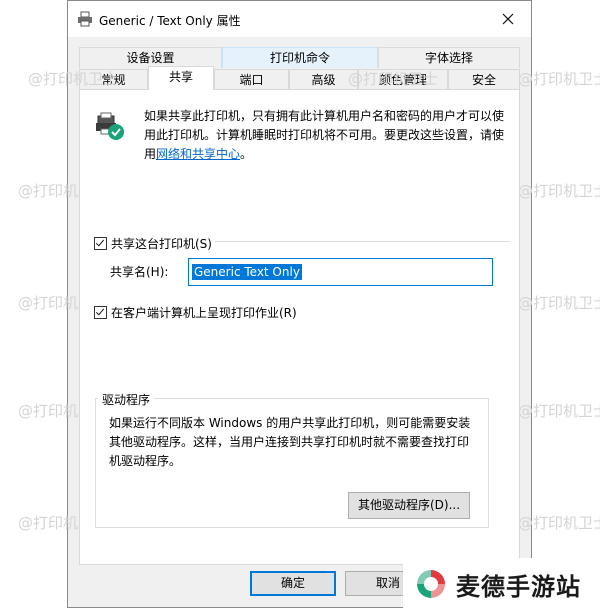 This screenshot has height=610, width=600. I want to click on share-name-value: Generic Text Only, so click(247, 272).